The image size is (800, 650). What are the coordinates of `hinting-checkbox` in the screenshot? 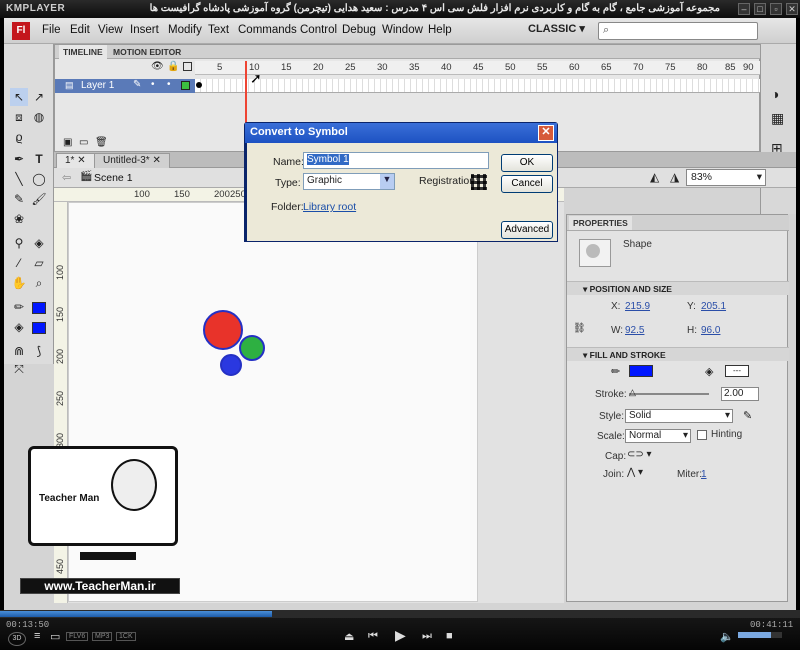 It's located at (702, 435).